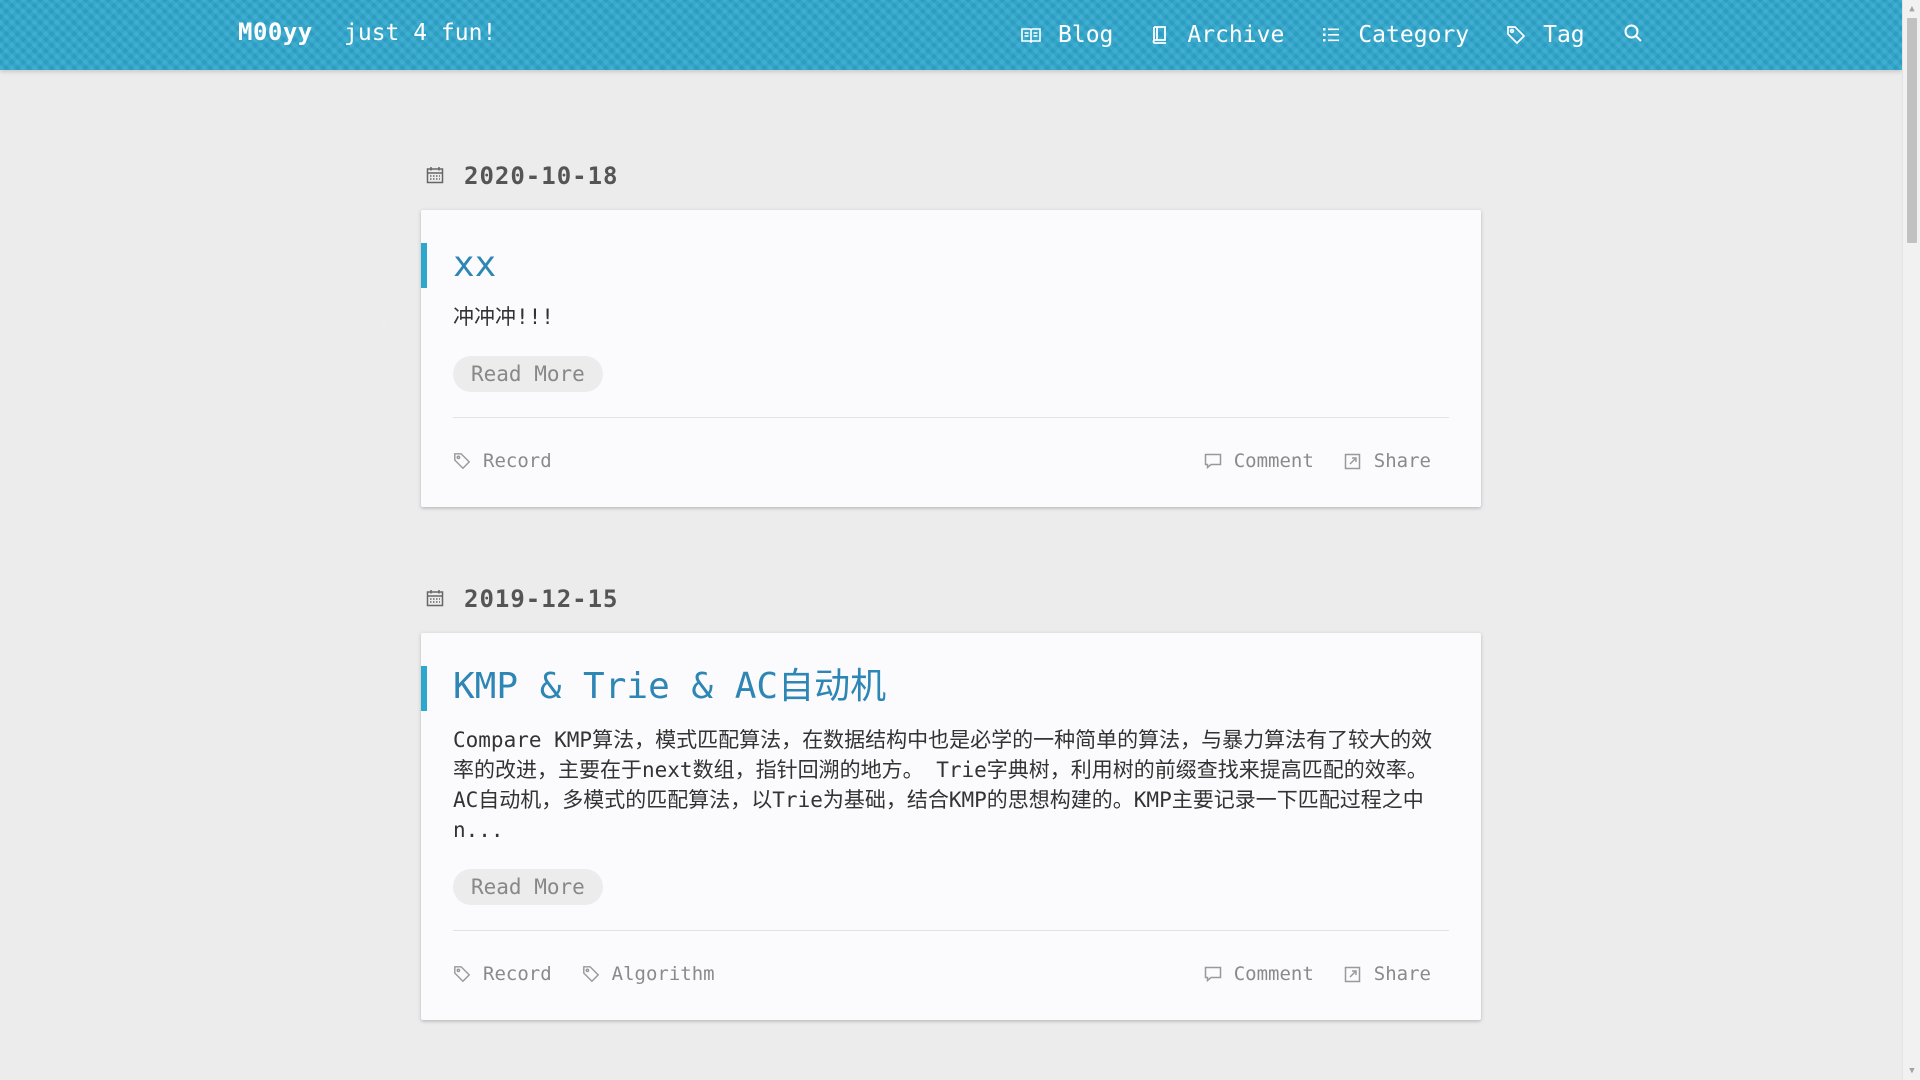  I want to click on nav-label-blog: Blog, so click(1086, 35).